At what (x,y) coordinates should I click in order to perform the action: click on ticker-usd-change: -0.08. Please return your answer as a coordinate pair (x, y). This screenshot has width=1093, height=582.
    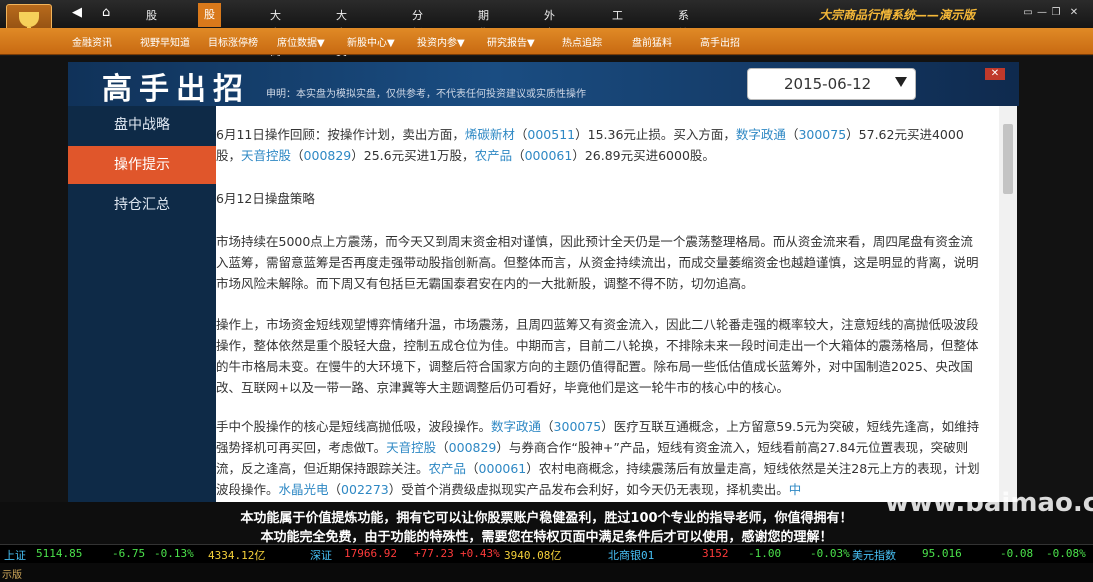
    Looking at the image, I should click on (1017, 553).